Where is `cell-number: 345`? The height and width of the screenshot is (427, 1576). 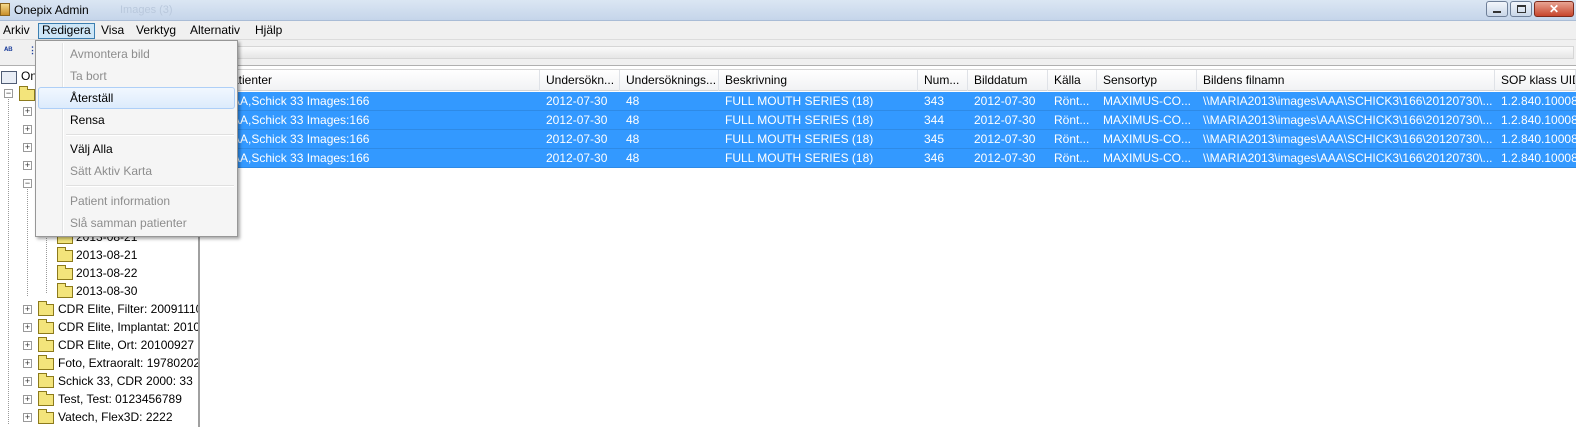
cell-number: 345 is located at coordinates (934, 139).